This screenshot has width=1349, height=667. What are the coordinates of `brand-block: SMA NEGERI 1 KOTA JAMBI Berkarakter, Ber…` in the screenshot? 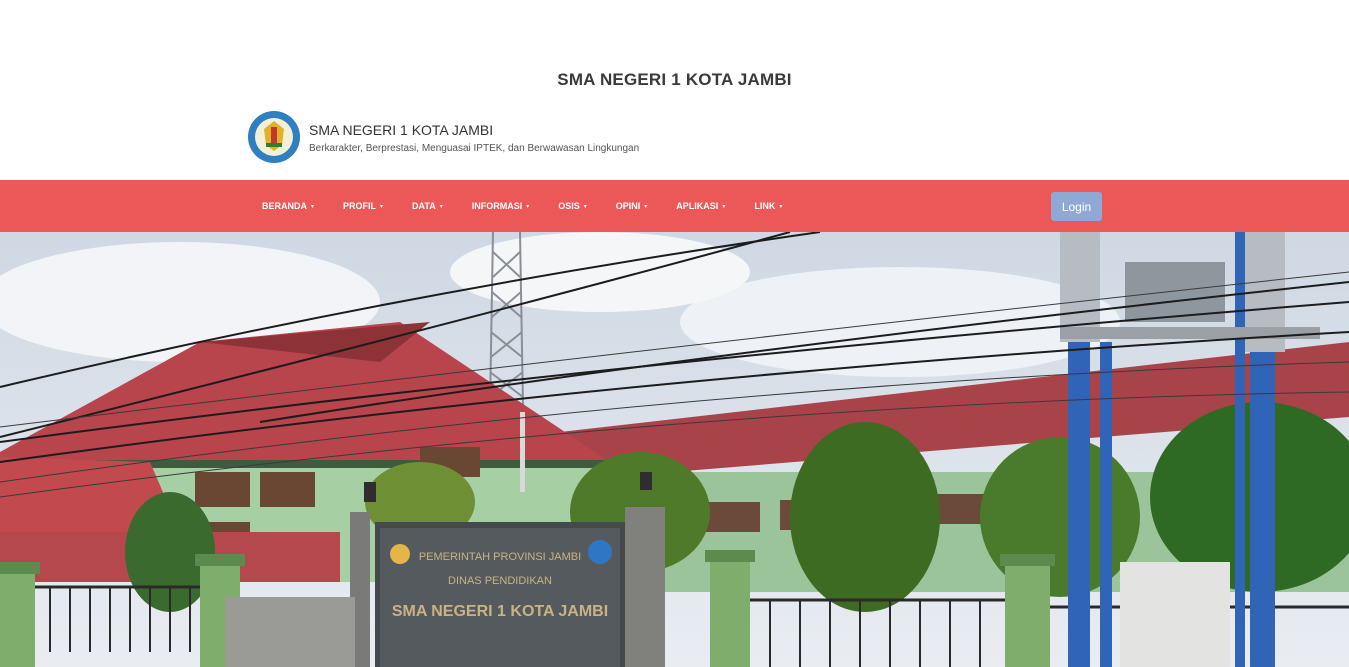 It's located at (443, 137).